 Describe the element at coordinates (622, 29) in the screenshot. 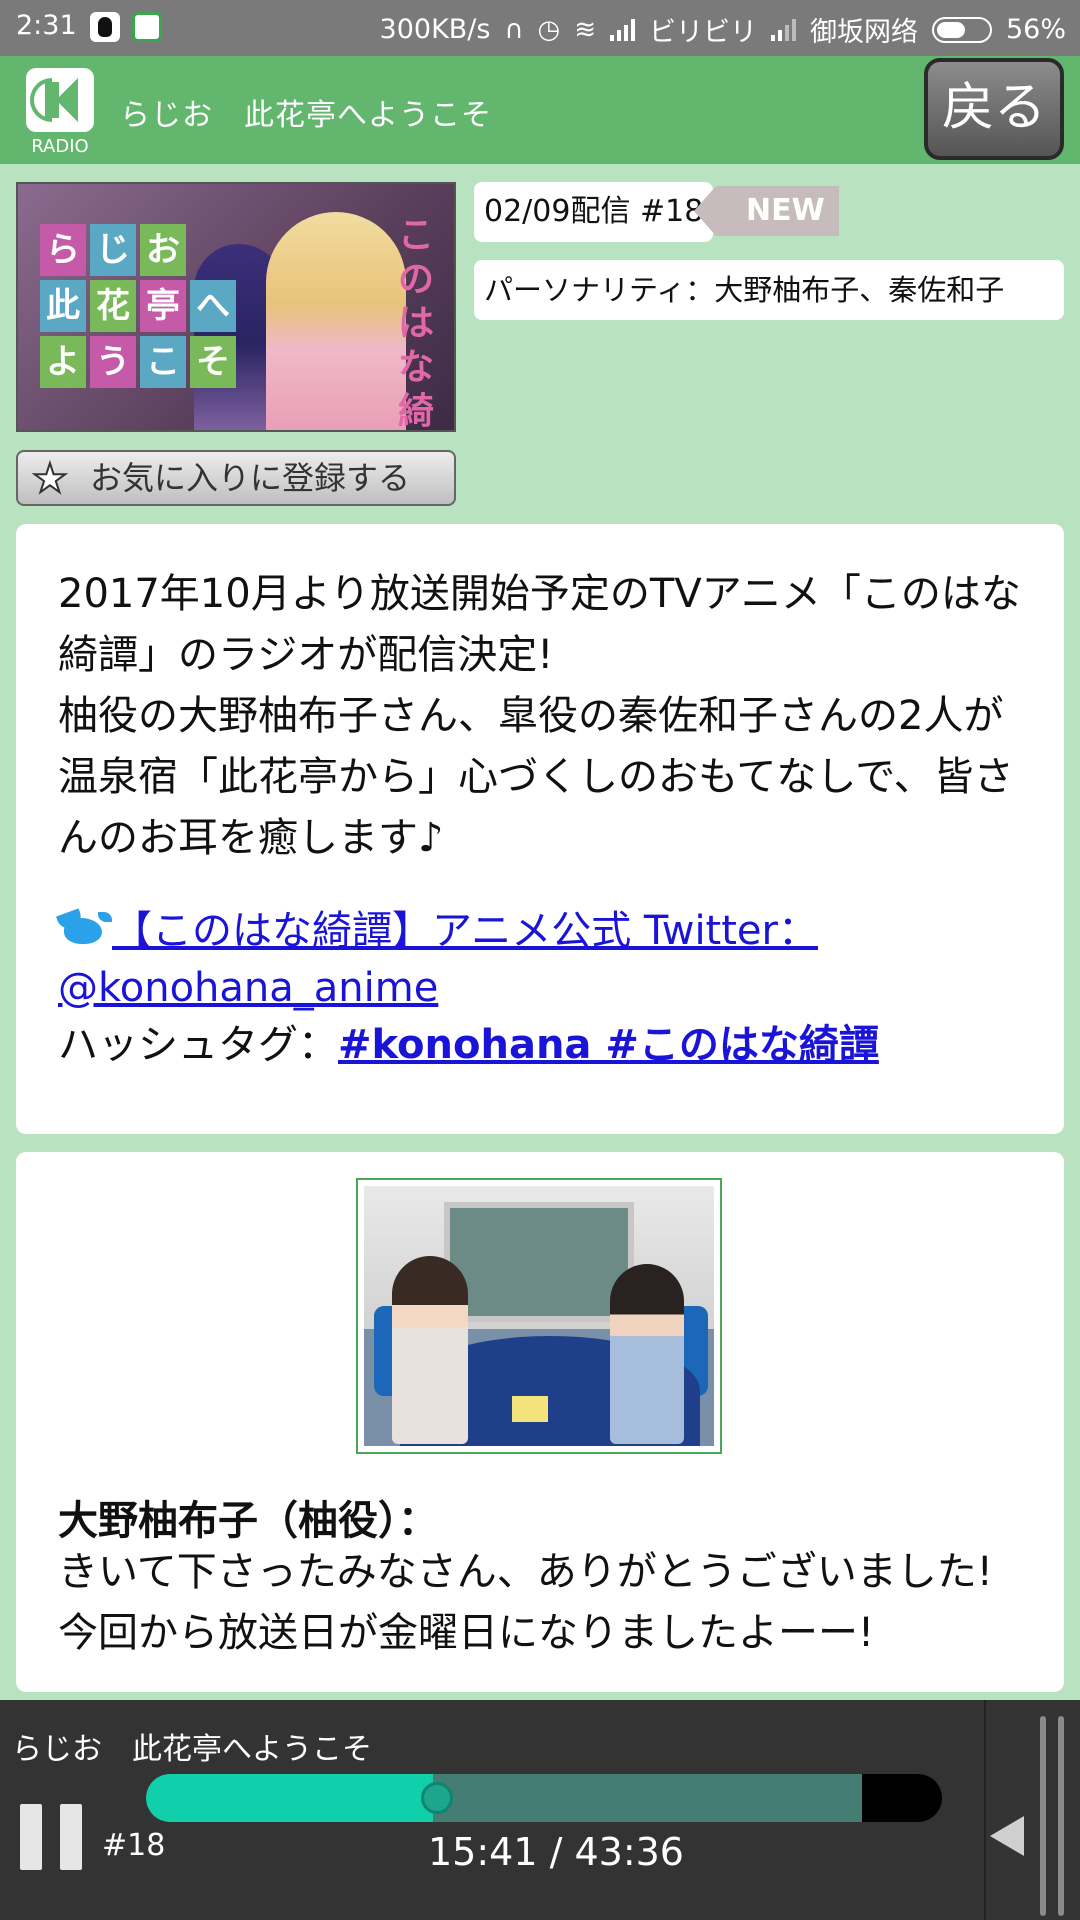

I see `signal-icon` at that location.